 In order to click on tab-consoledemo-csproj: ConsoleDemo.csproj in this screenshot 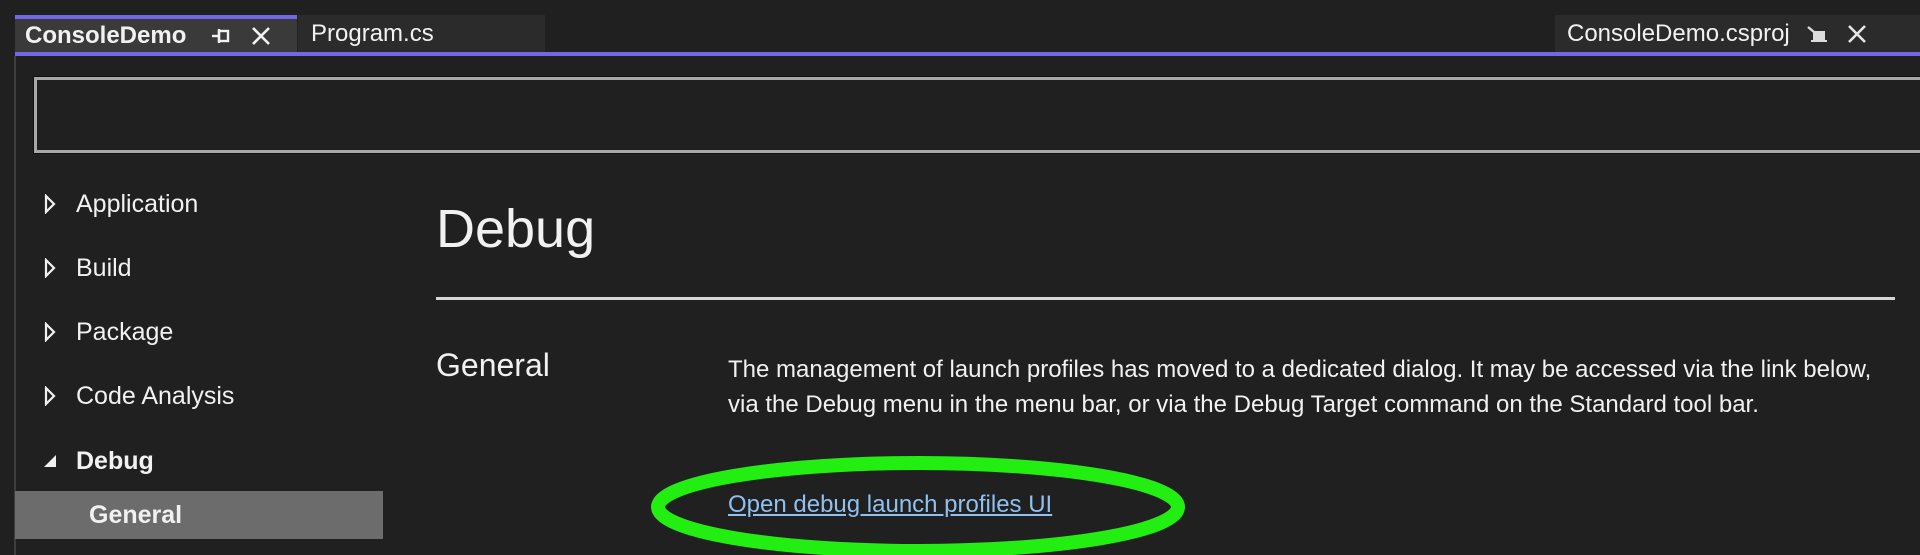, I will do `click(1737, 33)`.